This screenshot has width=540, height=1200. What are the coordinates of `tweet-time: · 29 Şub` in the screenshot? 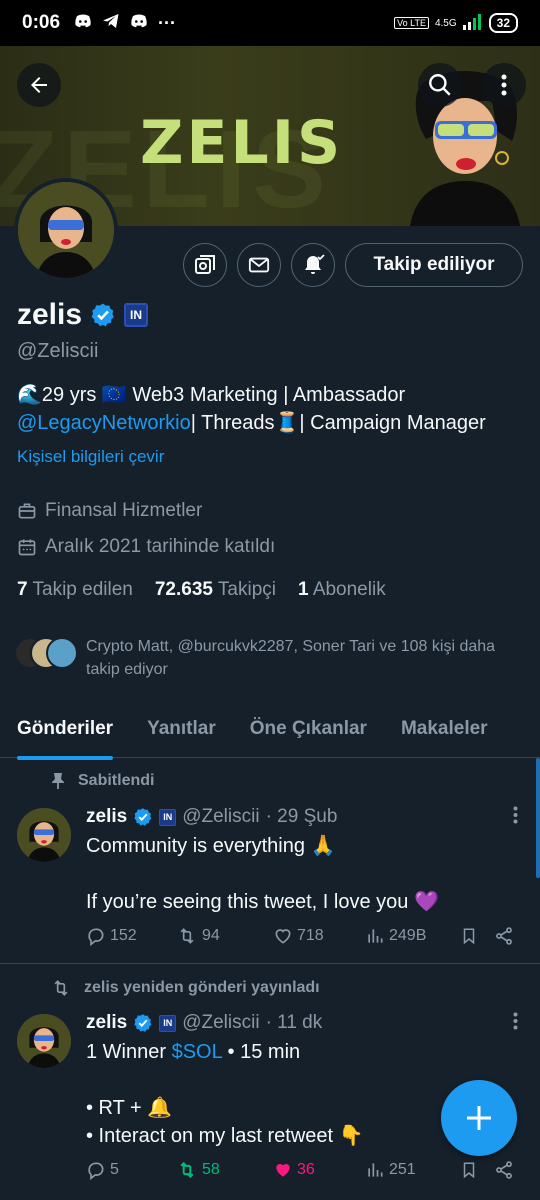 It's located at (302, 817).